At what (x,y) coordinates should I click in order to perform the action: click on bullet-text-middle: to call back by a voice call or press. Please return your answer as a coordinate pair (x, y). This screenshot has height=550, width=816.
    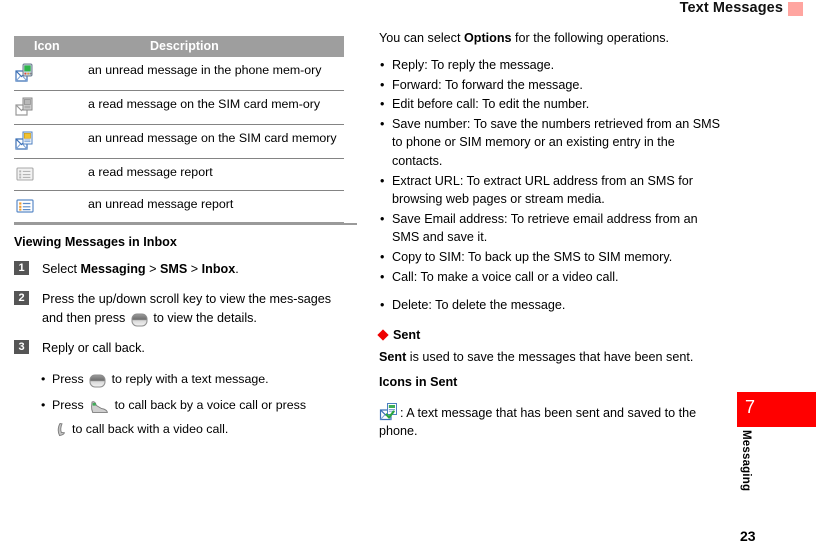
    Looking at the image, I should click on (209, 405).